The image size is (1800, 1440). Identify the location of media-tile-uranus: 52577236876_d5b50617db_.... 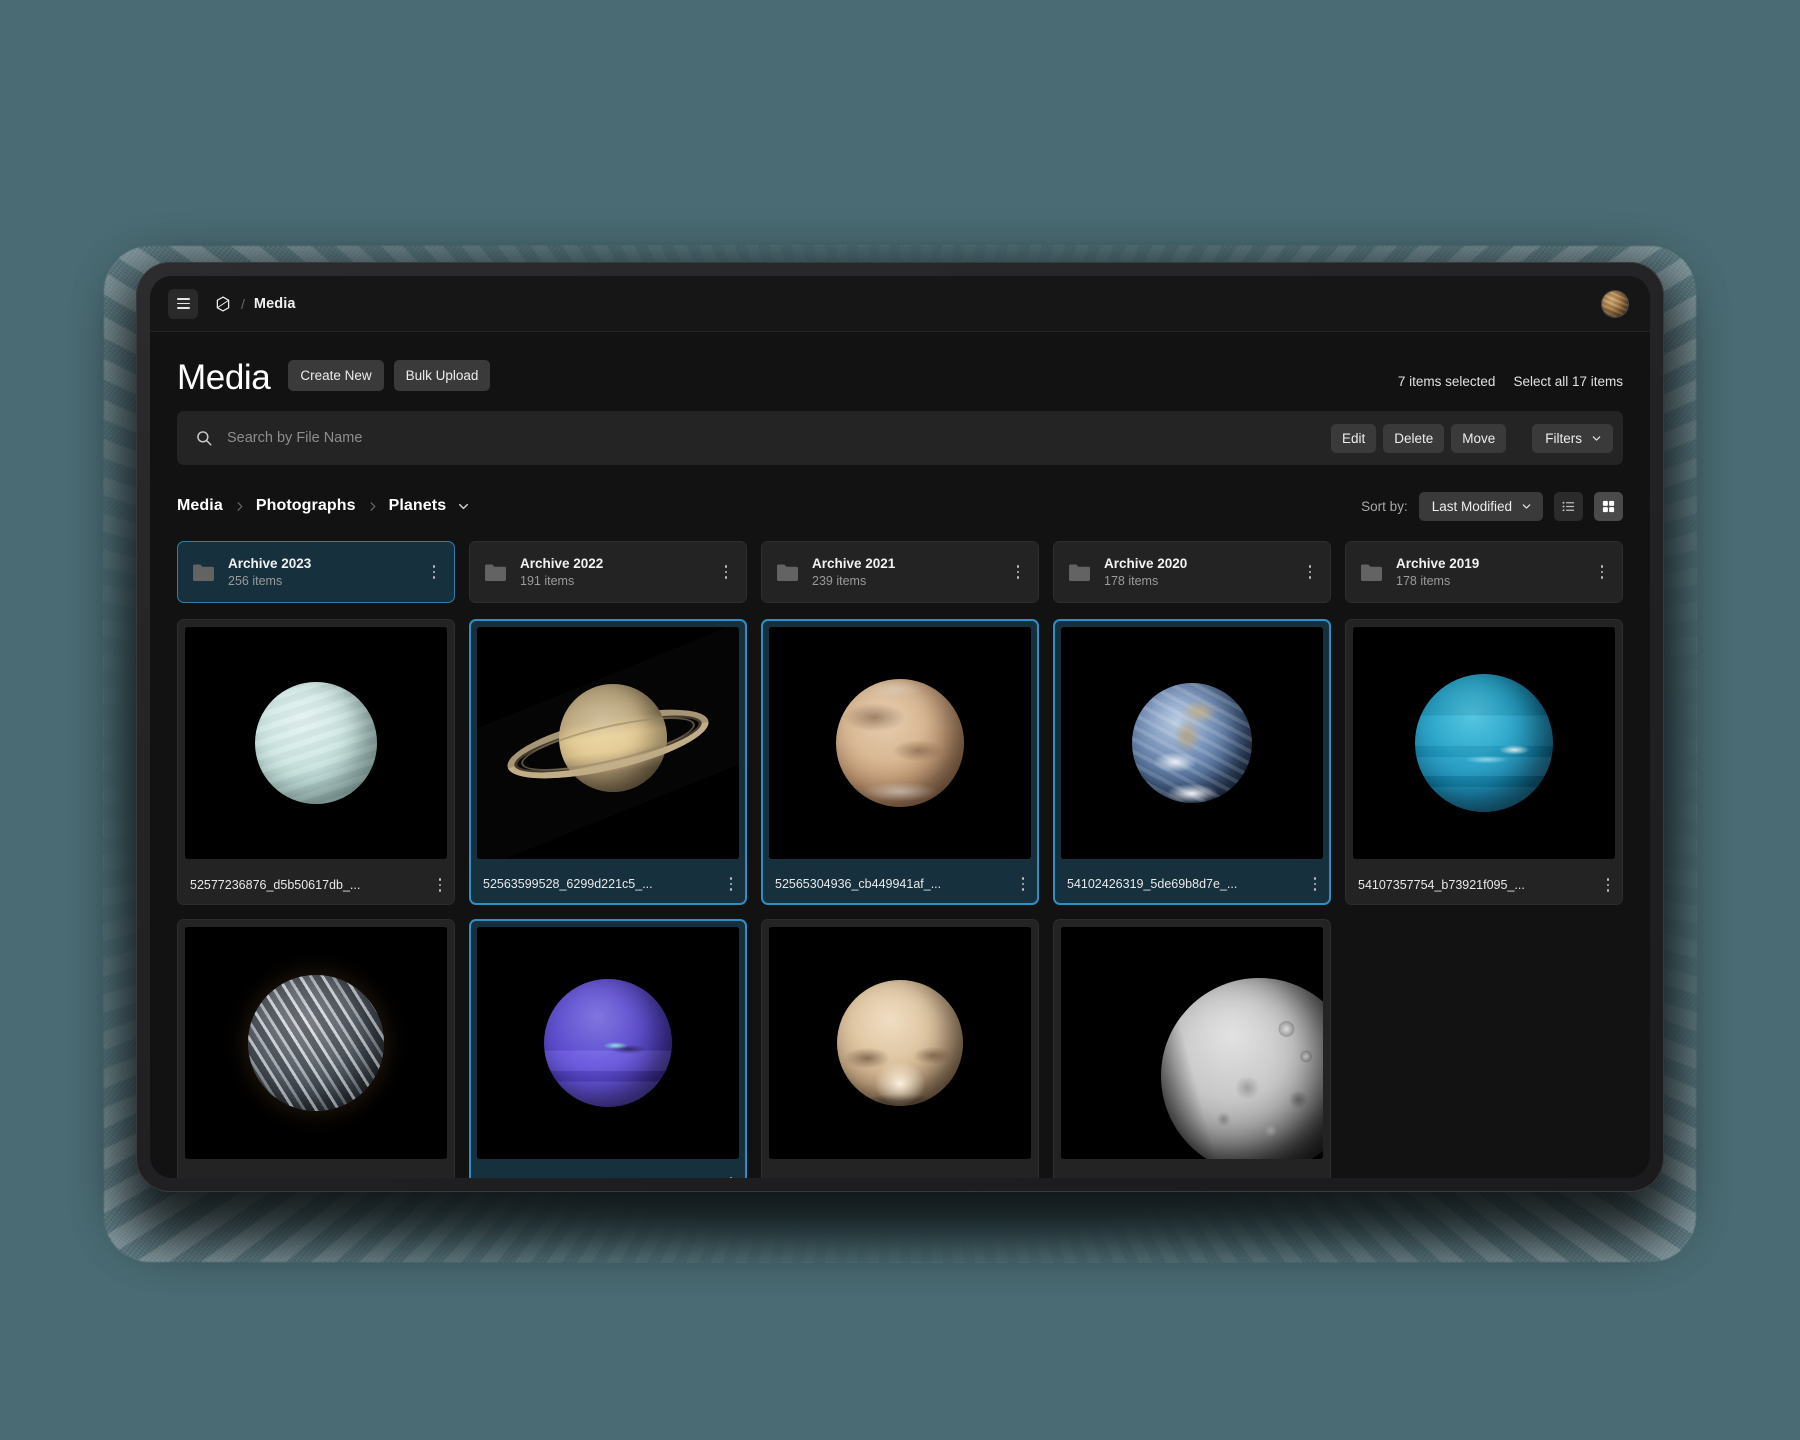
(316, 762).